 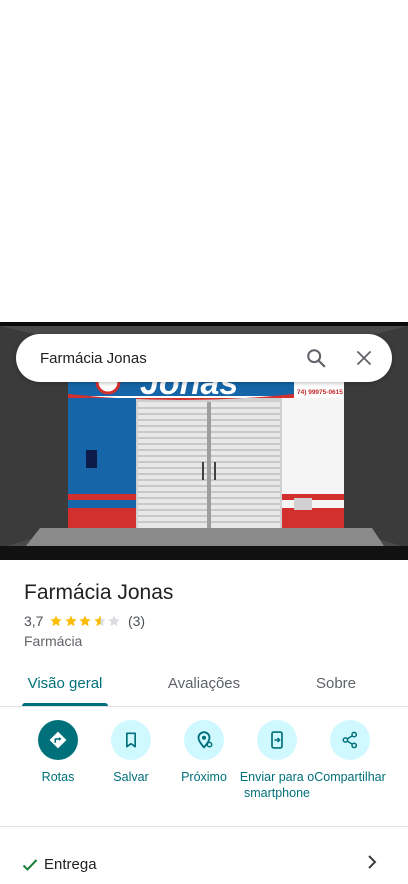 I want to click on send-to-phone-circle, so click(x=277, y=740).